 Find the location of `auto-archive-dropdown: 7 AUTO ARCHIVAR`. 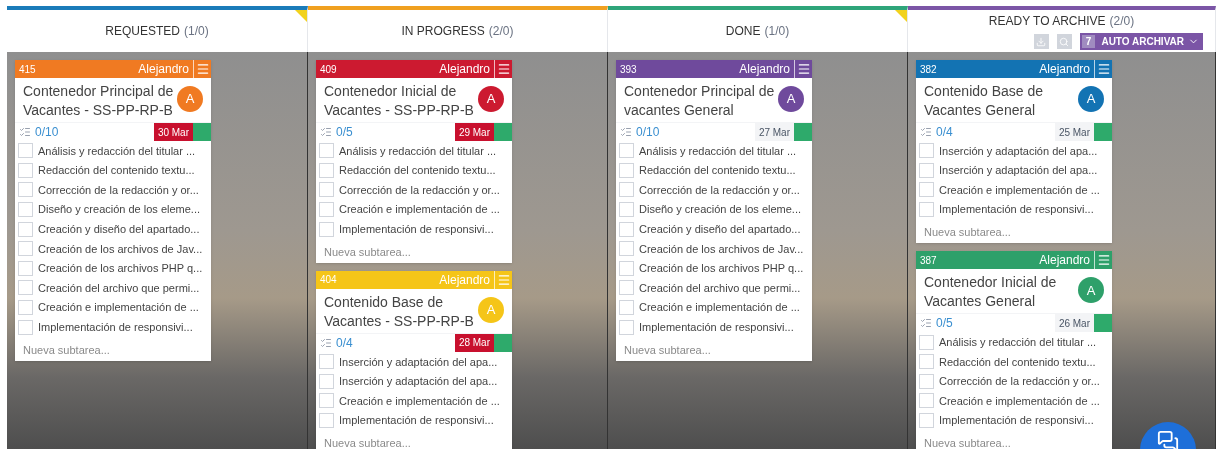

auto-archive-dropdown: 7 AUTO ARCHIVAR is located at coordinates (1141, 41).